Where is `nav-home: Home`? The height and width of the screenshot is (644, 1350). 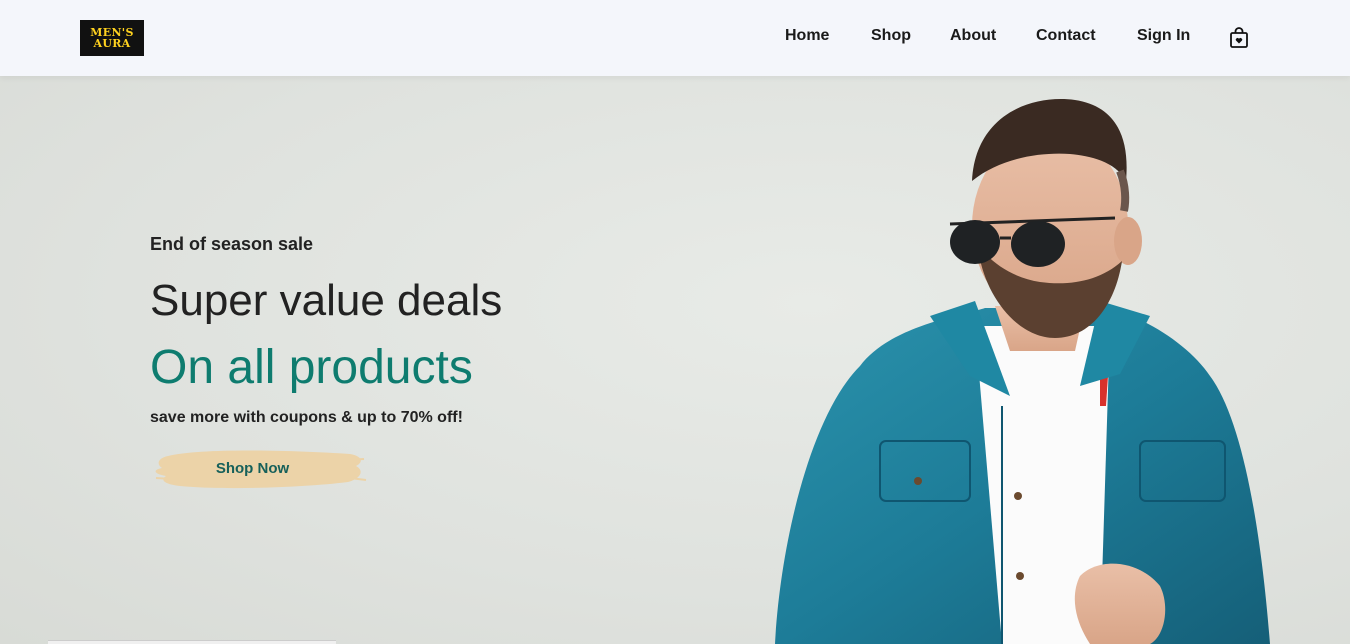 nav-home: Home is located at coordinates (807, 36).